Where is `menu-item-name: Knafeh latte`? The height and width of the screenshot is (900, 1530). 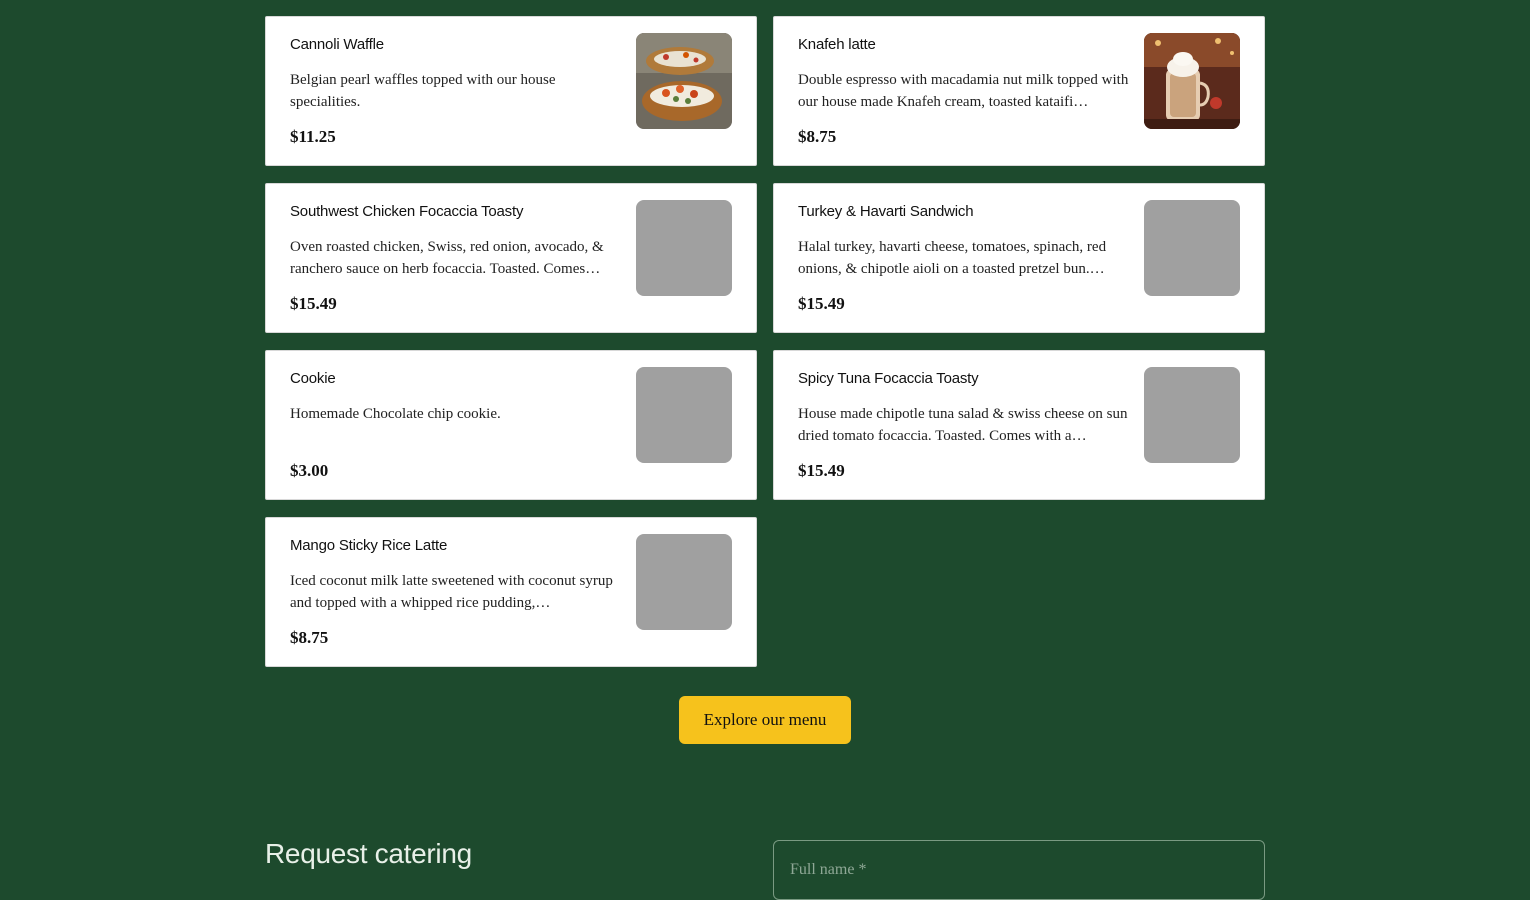 menu-item-name: Knafeh latte is located at coordinates (837, 44).